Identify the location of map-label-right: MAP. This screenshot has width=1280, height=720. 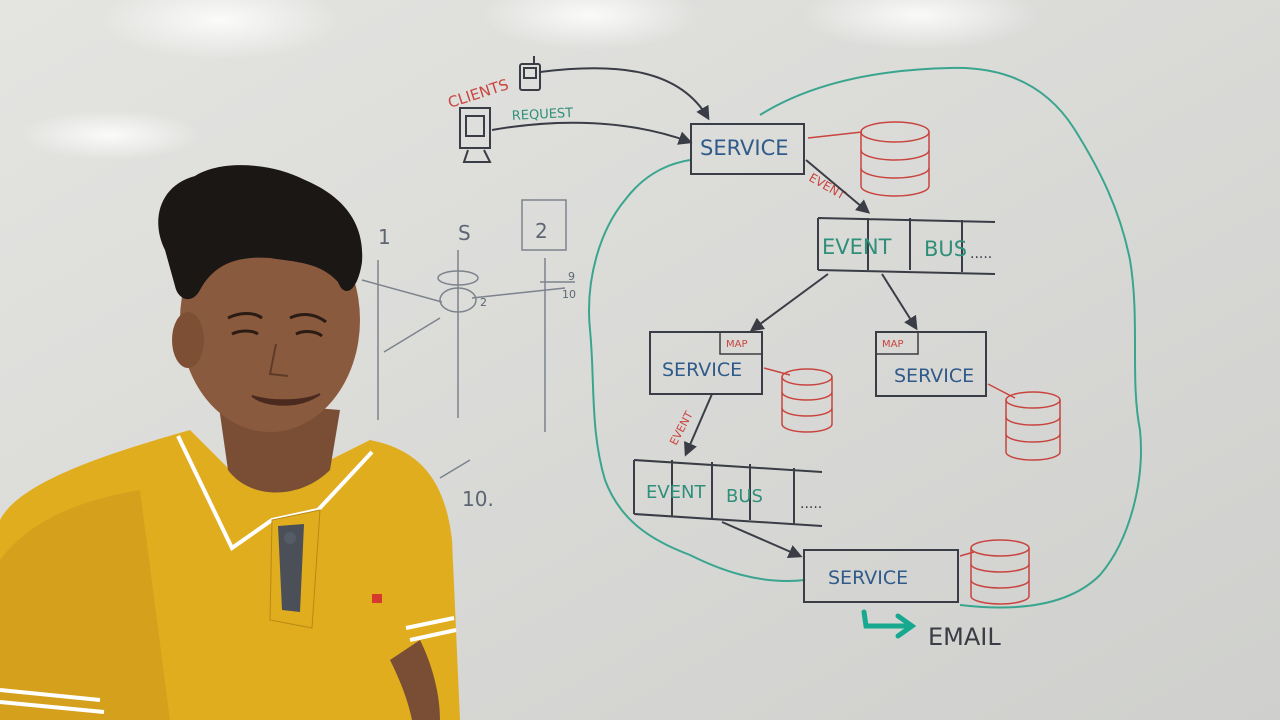
(893, 344).